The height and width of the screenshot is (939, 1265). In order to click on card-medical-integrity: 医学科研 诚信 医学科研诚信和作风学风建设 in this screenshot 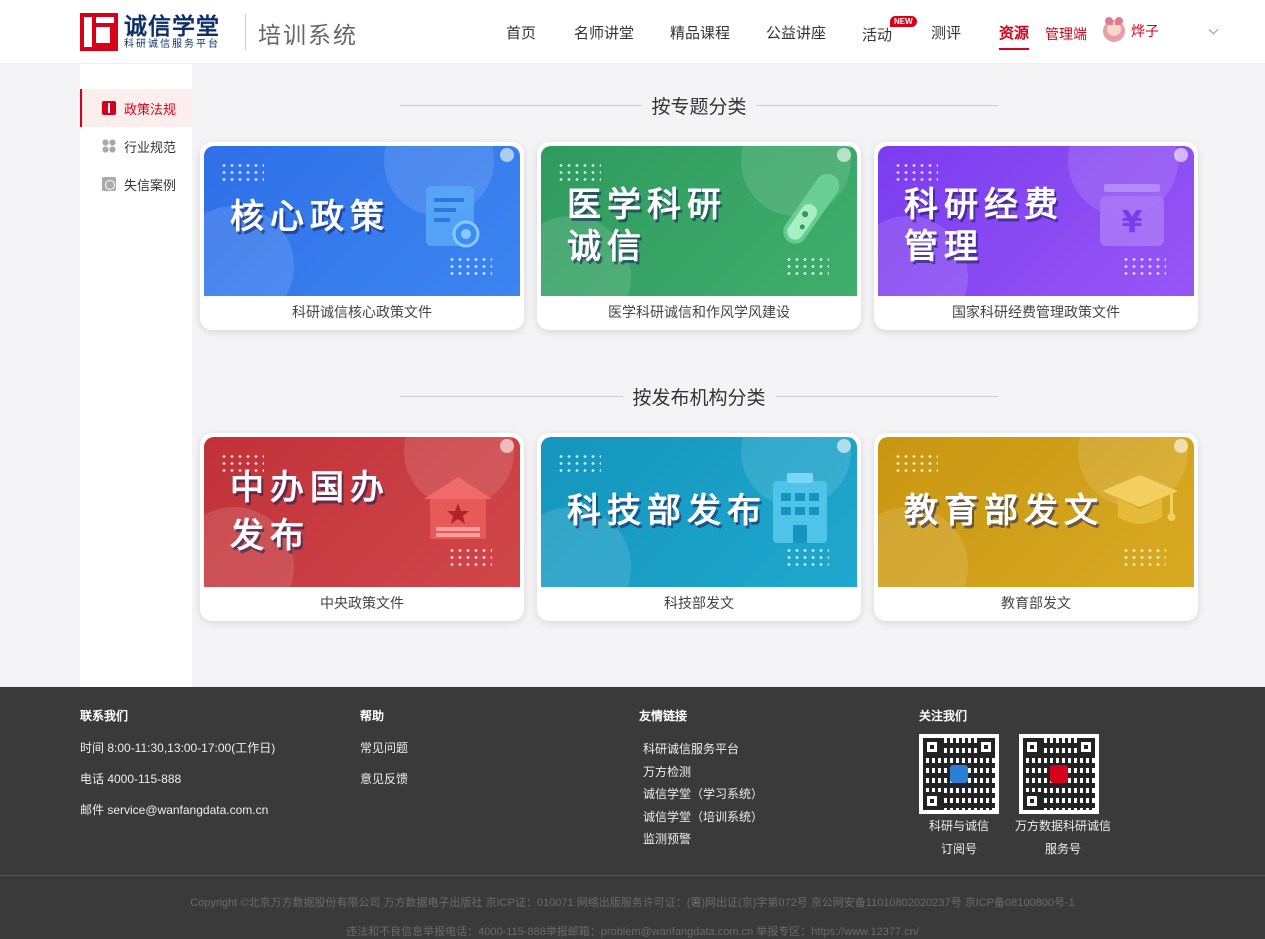, I will do `click(699, 236)`.